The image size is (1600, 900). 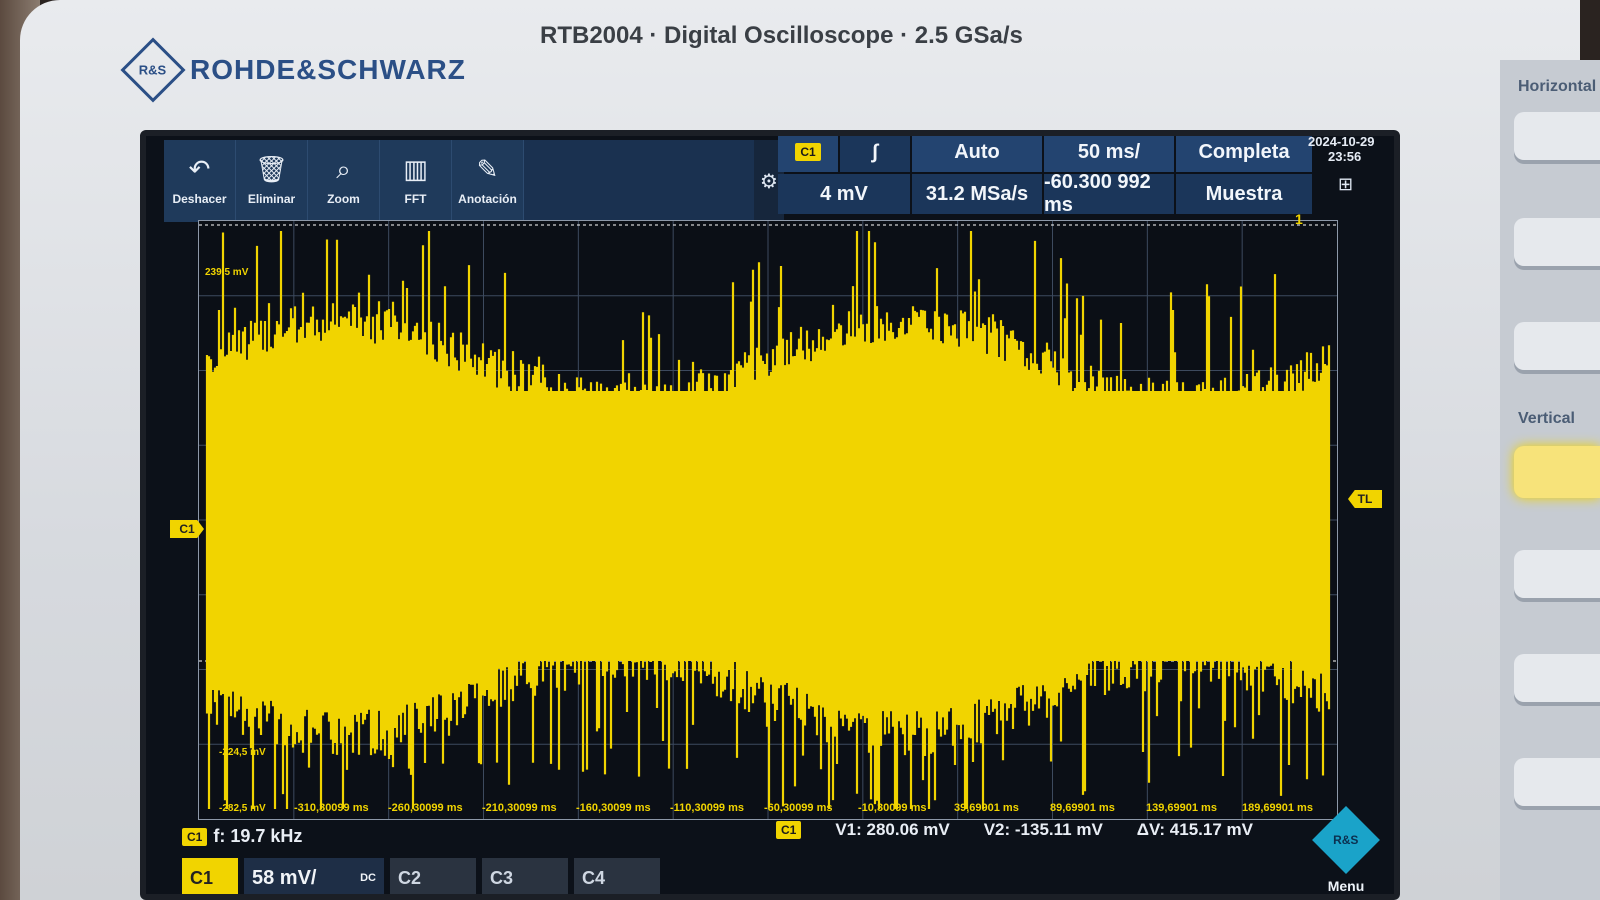 I want to click on undo-button: ↶ Deshacer, so click(x=200, y=181).